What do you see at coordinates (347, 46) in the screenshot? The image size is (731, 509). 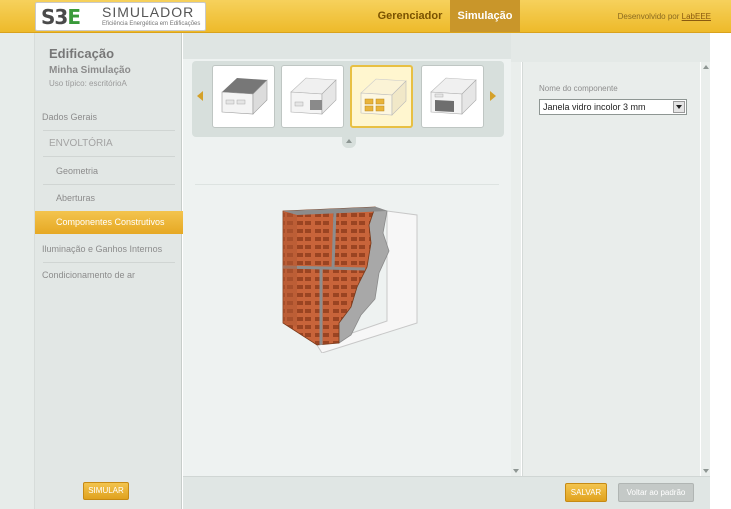 I see `main-header-strip` at bounding box center [347, 46].